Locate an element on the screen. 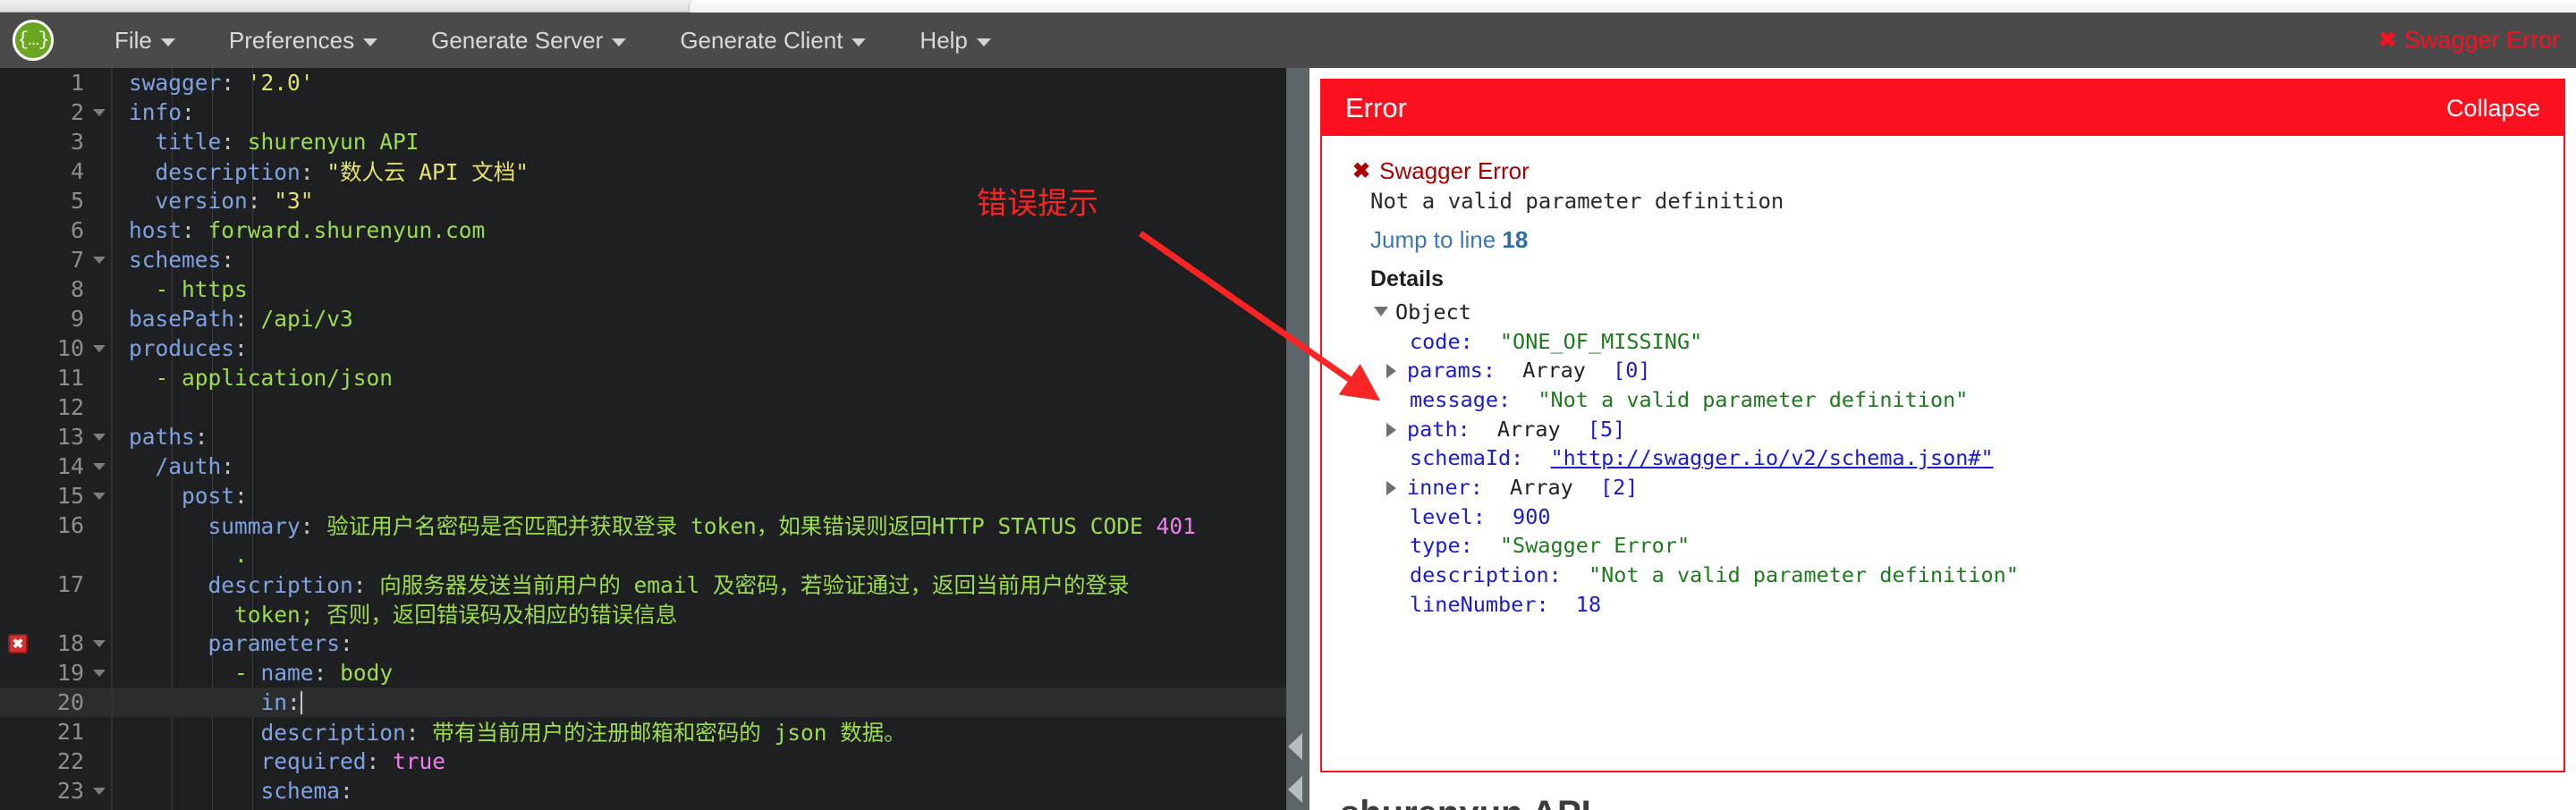 This screenshot has width=2576, height=810. menu-item-file: File is located at coordinates (145, 41).